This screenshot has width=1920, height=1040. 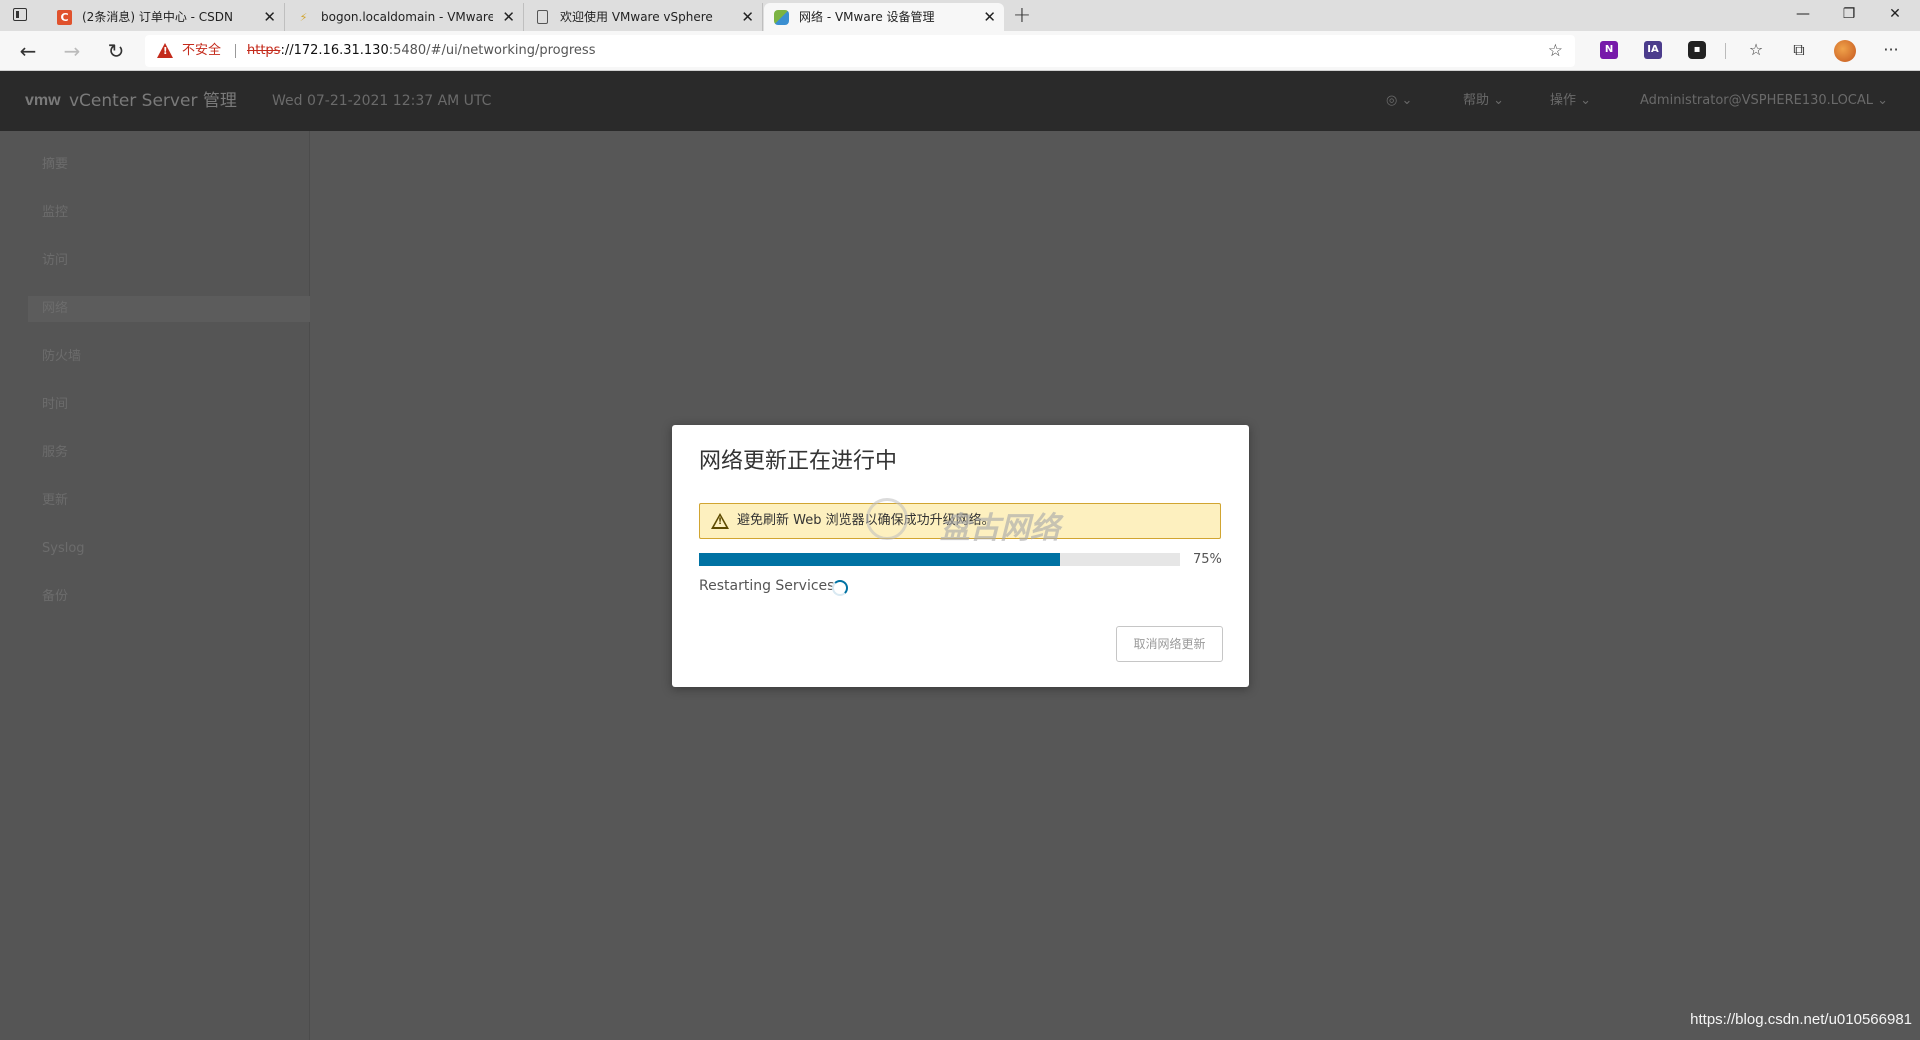 I want to click on status-text: Restarting Services, so click(x=767, y=586).